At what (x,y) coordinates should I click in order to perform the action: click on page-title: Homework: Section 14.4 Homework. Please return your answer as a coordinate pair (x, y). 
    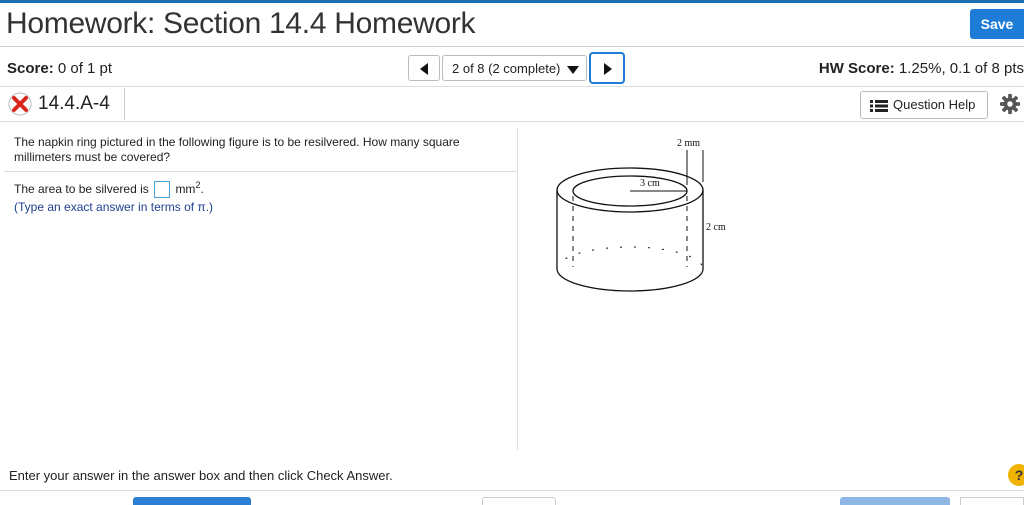
    Looking at the image, I should click on (241, 23).